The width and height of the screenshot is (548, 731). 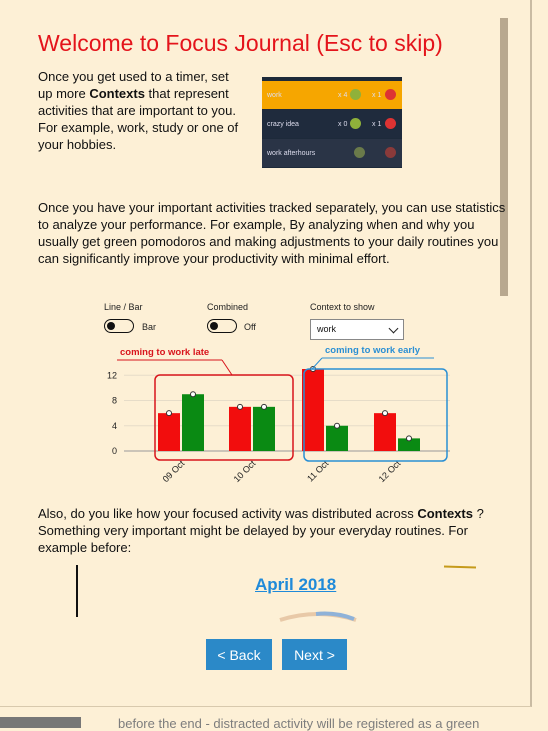 What do you see at coordinates (295, 585) in the screenshot?
I see `month-label: April 2018` at bounding box center [295, 585].